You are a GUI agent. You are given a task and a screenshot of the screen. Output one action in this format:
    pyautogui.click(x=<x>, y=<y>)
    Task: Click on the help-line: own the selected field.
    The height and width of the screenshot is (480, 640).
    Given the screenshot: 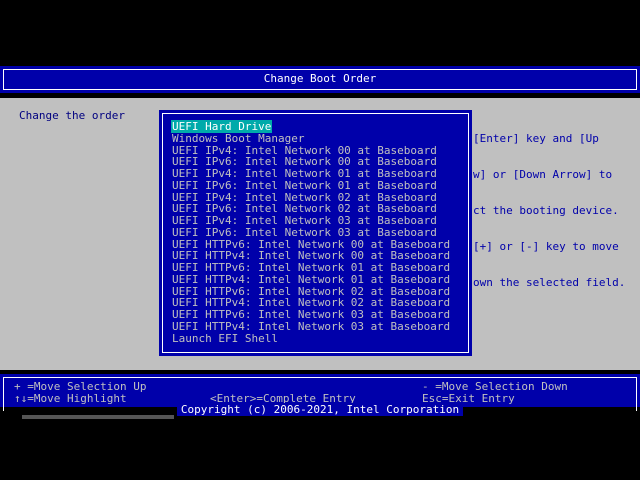 What is the action you would take?
    pyautogui.click(x=549, y=282)
    